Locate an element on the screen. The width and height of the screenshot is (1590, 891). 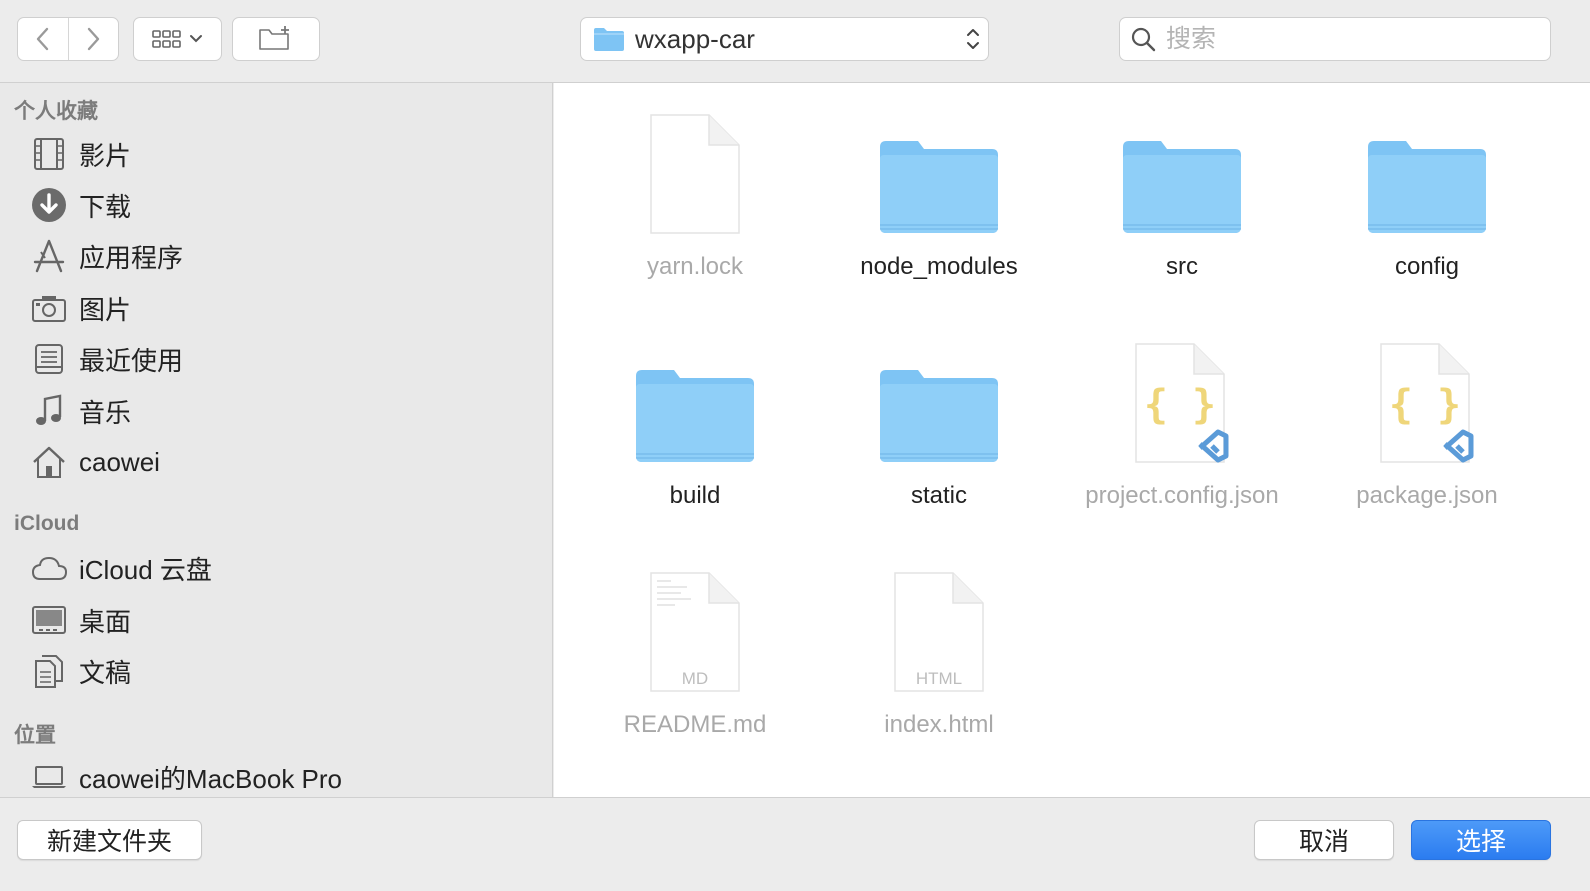
new-folder-toolbar-button is located at coordinates (276, 39).